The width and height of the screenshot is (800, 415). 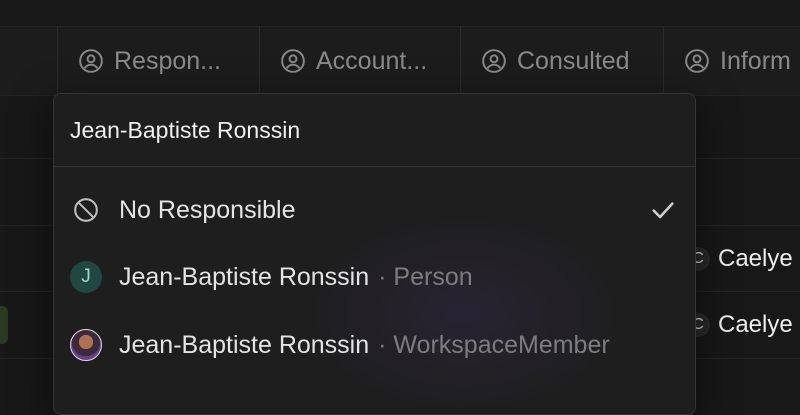 I want to click on search-input, so click(x=374, y=130).